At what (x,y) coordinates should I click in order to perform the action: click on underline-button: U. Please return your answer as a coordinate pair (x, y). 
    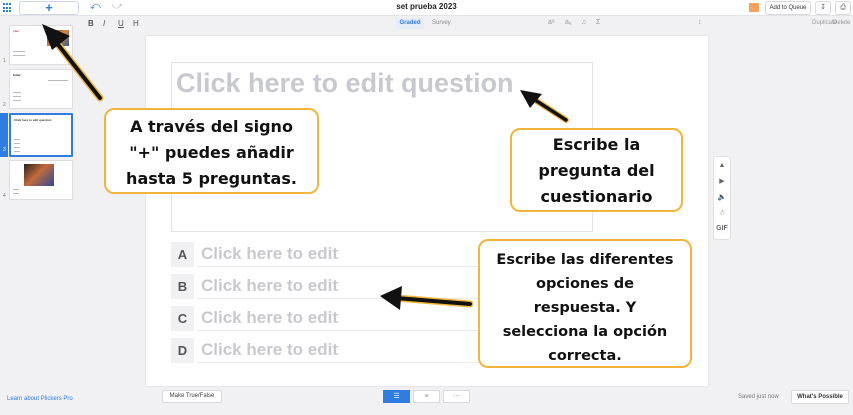
    Looking at the image, I should click on (121, 23).